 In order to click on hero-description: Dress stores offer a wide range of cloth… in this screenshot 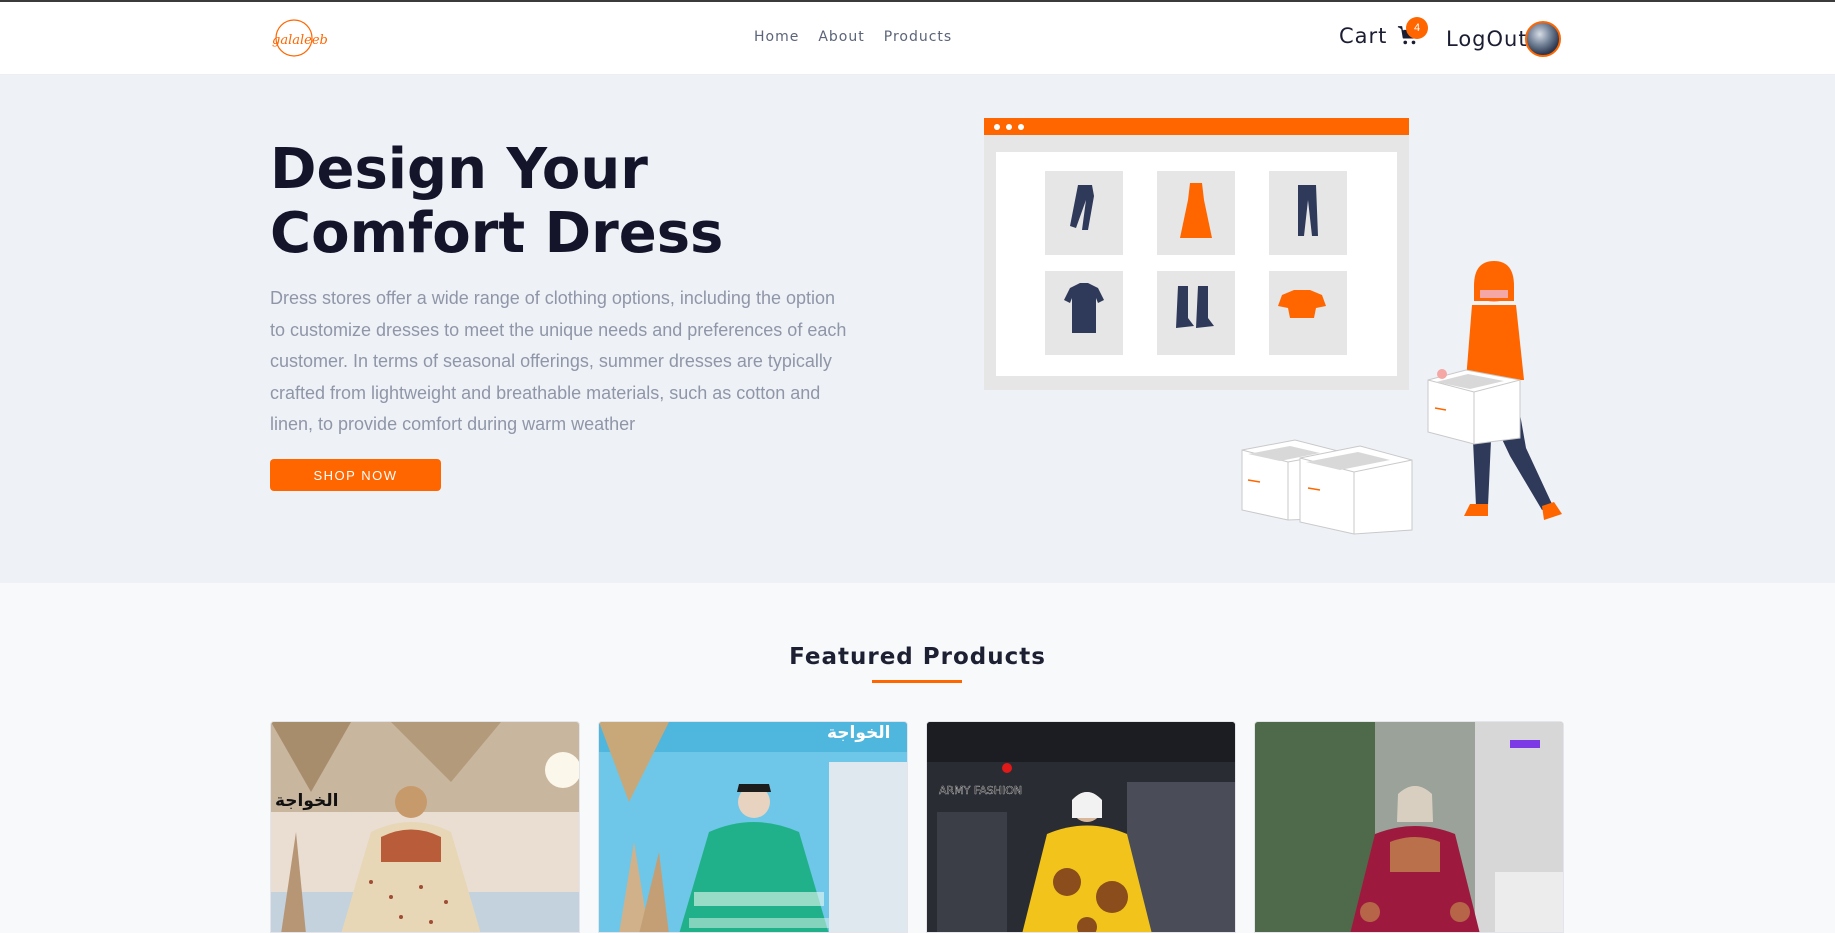, I will do `click(558, 361)`.